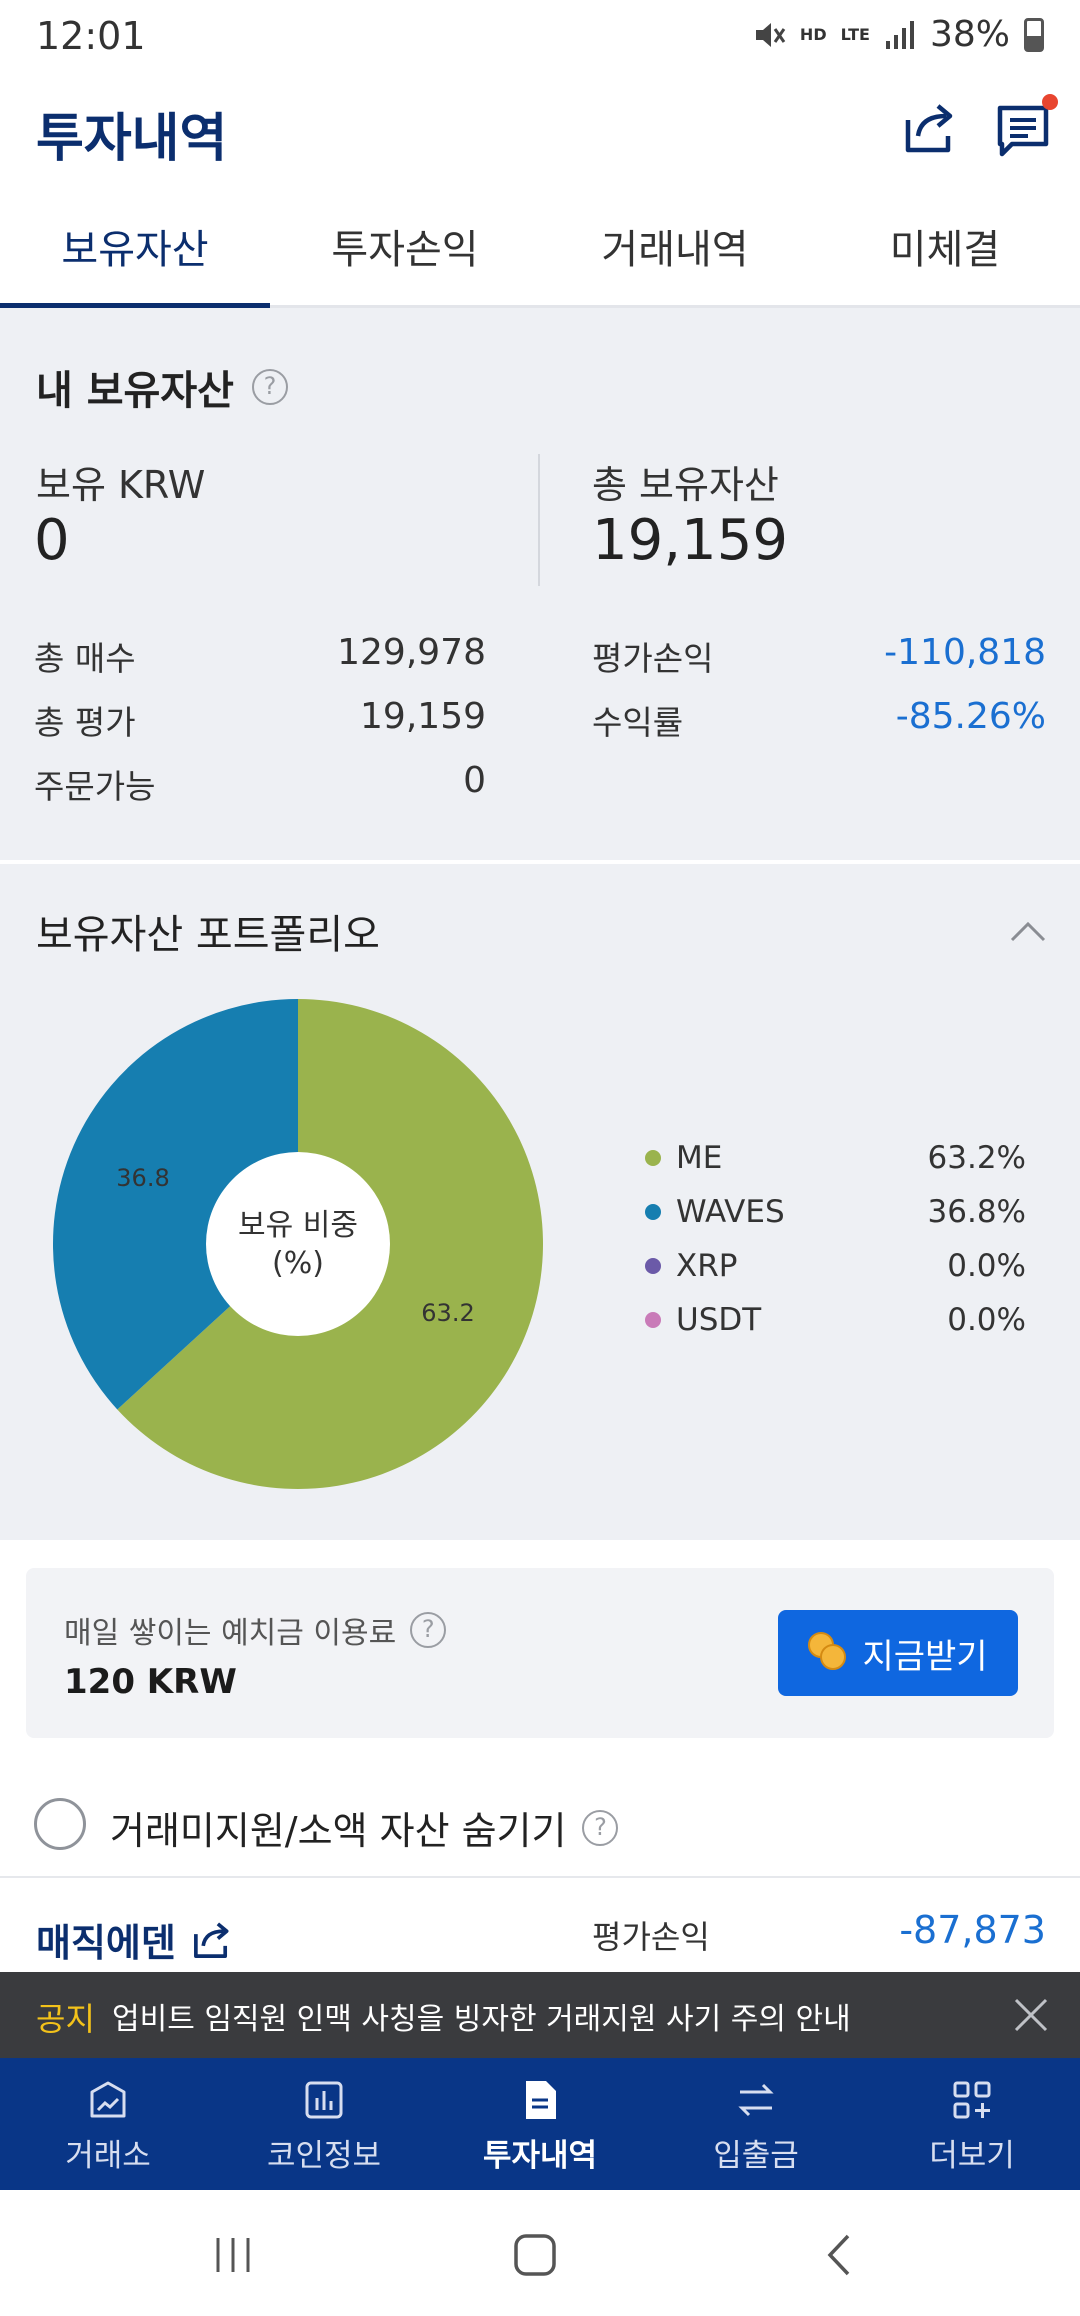  What do you see at coordinates (972, 2156) in the screenshot?
I see `nav-label: 더보기` at bounding box center [972, 2156].